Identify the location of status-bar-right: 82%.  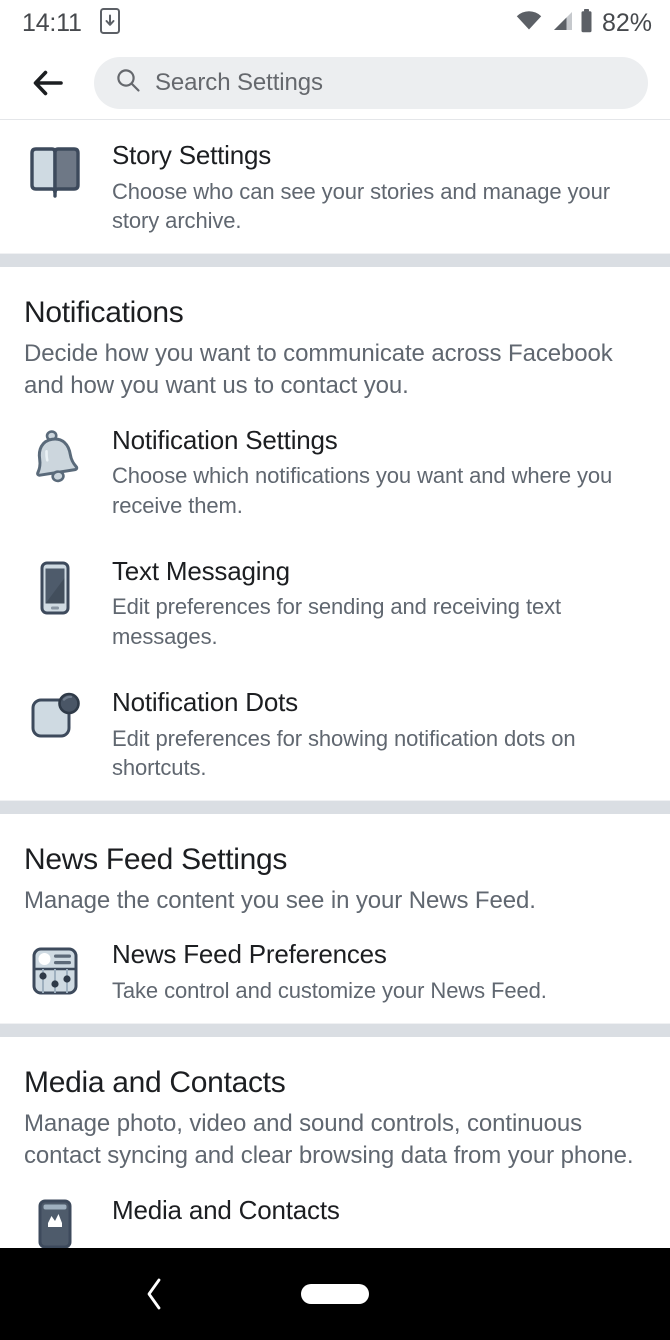
(584, 23).